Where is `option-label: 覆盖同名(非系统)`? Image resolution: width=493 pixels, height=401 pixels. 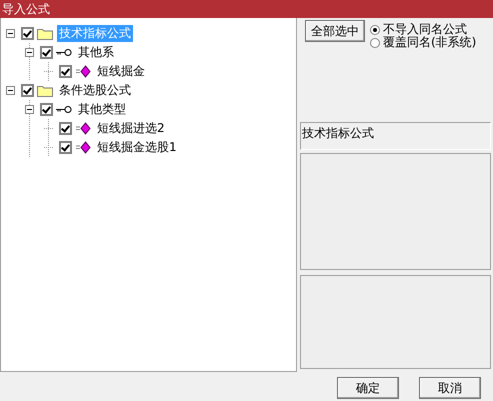 option-label: 覆盖同名(非系统) is located at coordinates (429, 42).